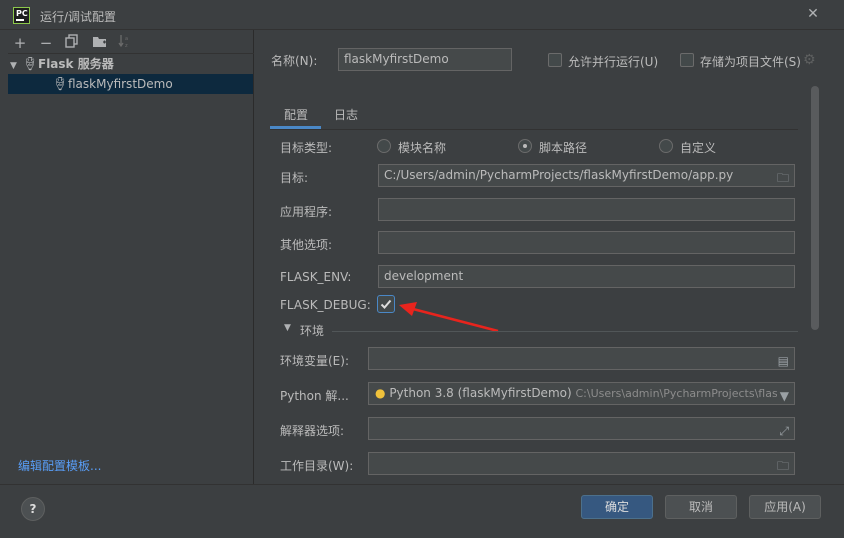  I want to click on app-label: 应用程序:, so click(306, 212).